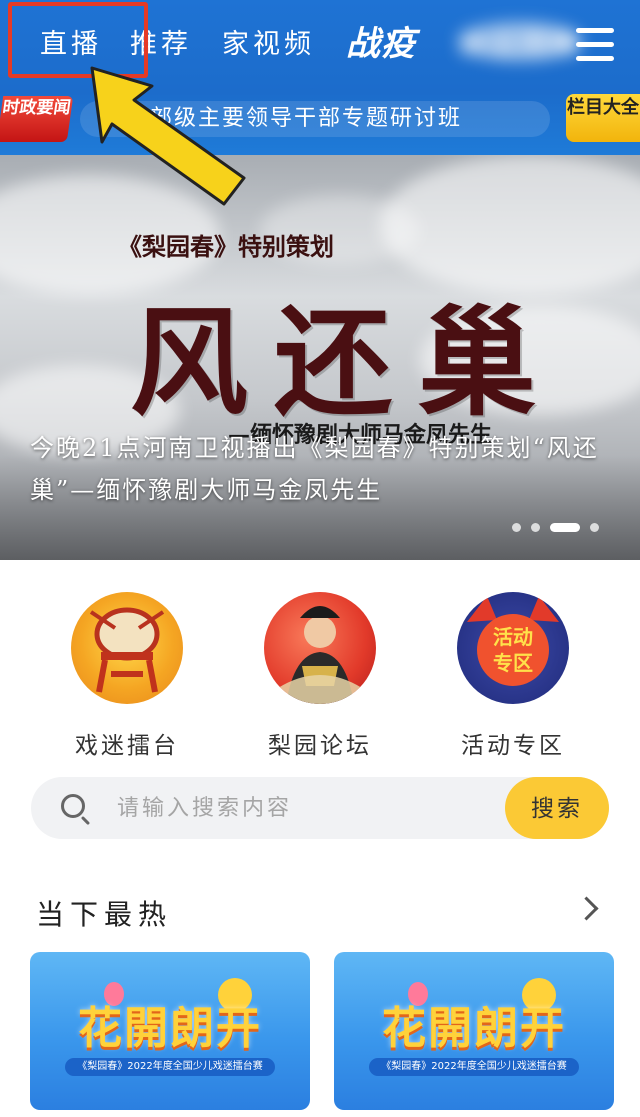  I want to click on carousel-indicator, so click(560, 524).